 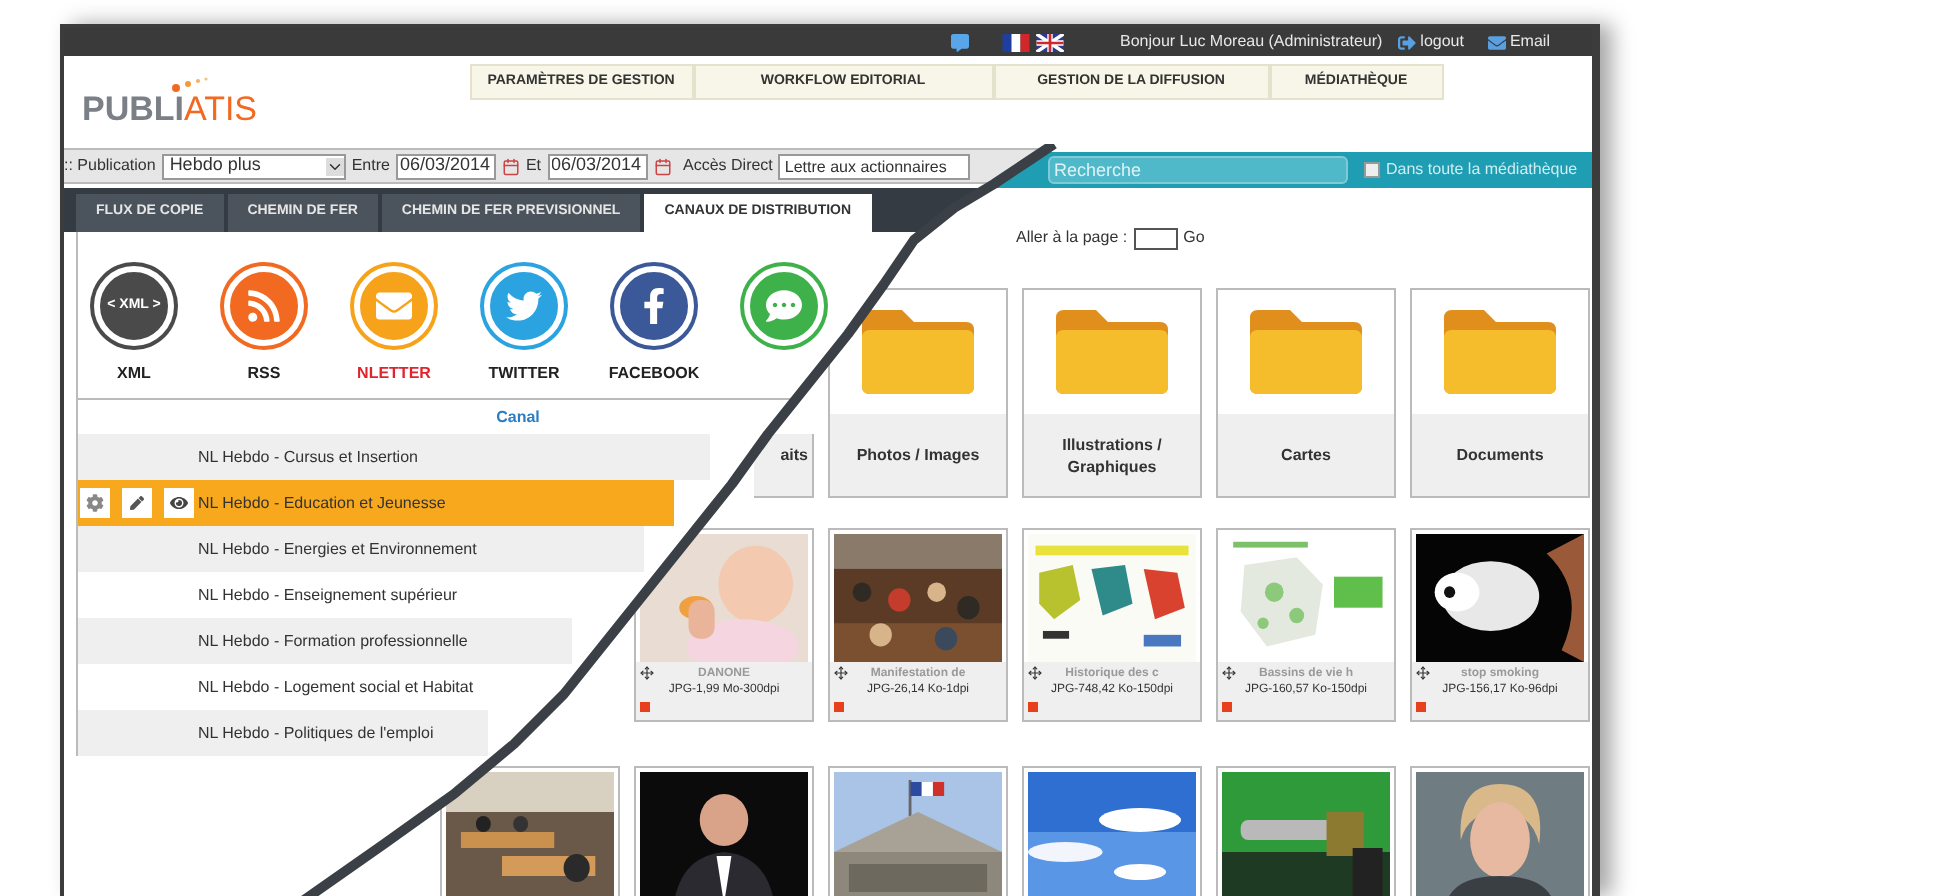 What do you see at coordinates (518, 418) in the screenshot?
I see `canal-heading: Canal` at bounding box center [518, 418].